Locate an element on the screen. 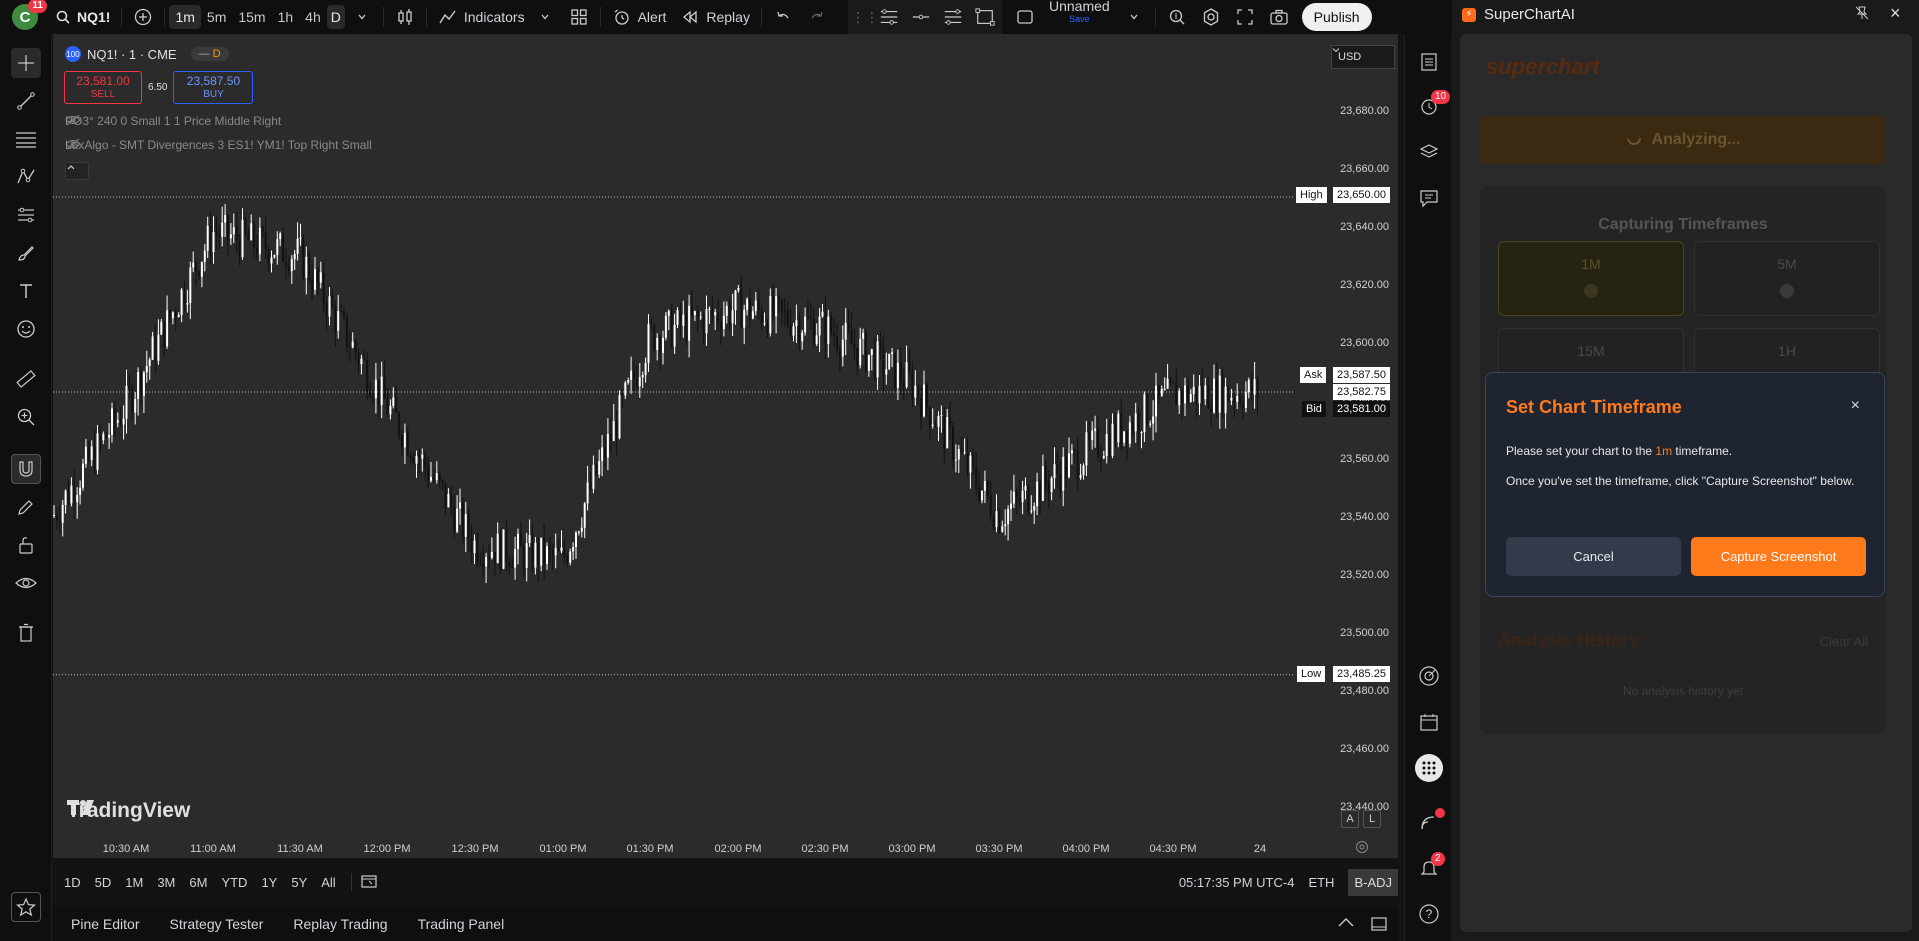 The image size is (1919, 941). chart-type-button is located at coordinates (405, 17).